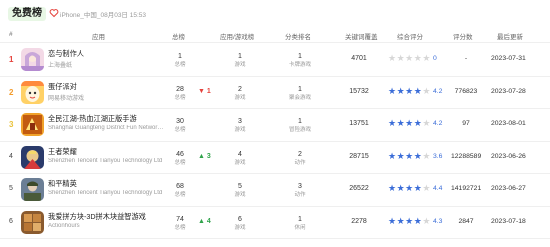 Image resolution: width=550 pixels, height=247 pixels. I want to click on category-rank: 3 动作, so click(300, 190).